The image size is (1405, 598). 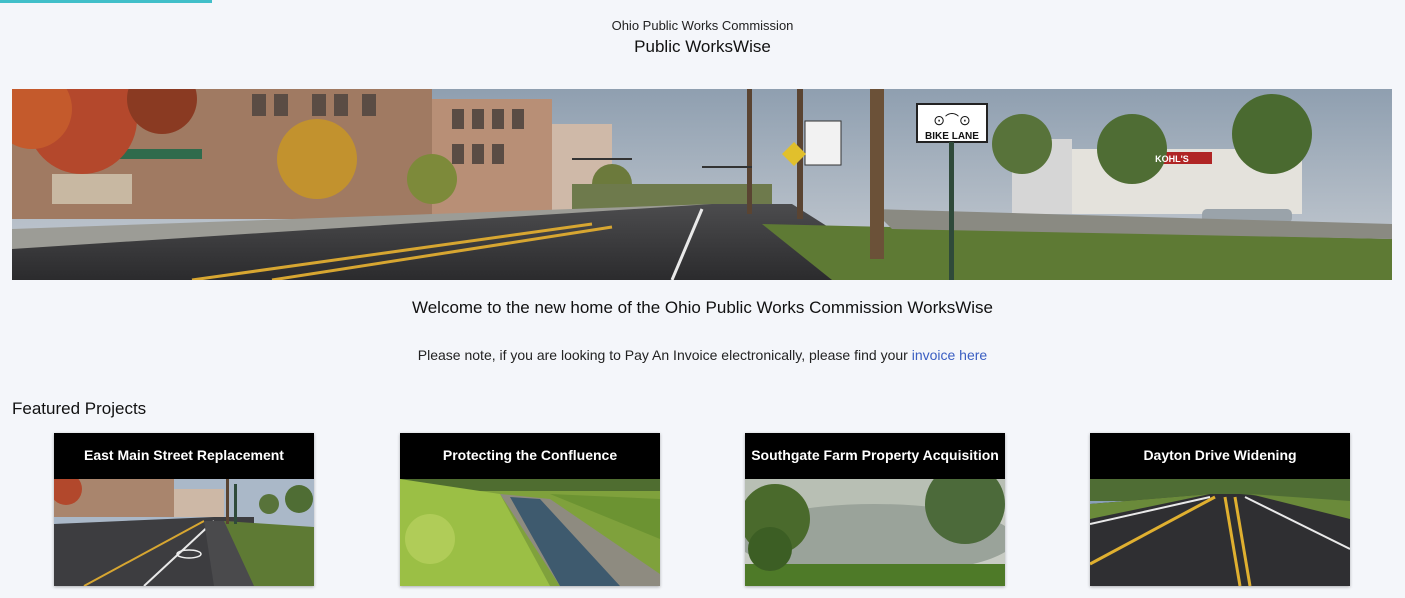 What do you see at coordinates (952, 136) in the screenshot?
I see `hero-sign-text: BIKE LANE` at bounding box center [952, 136].